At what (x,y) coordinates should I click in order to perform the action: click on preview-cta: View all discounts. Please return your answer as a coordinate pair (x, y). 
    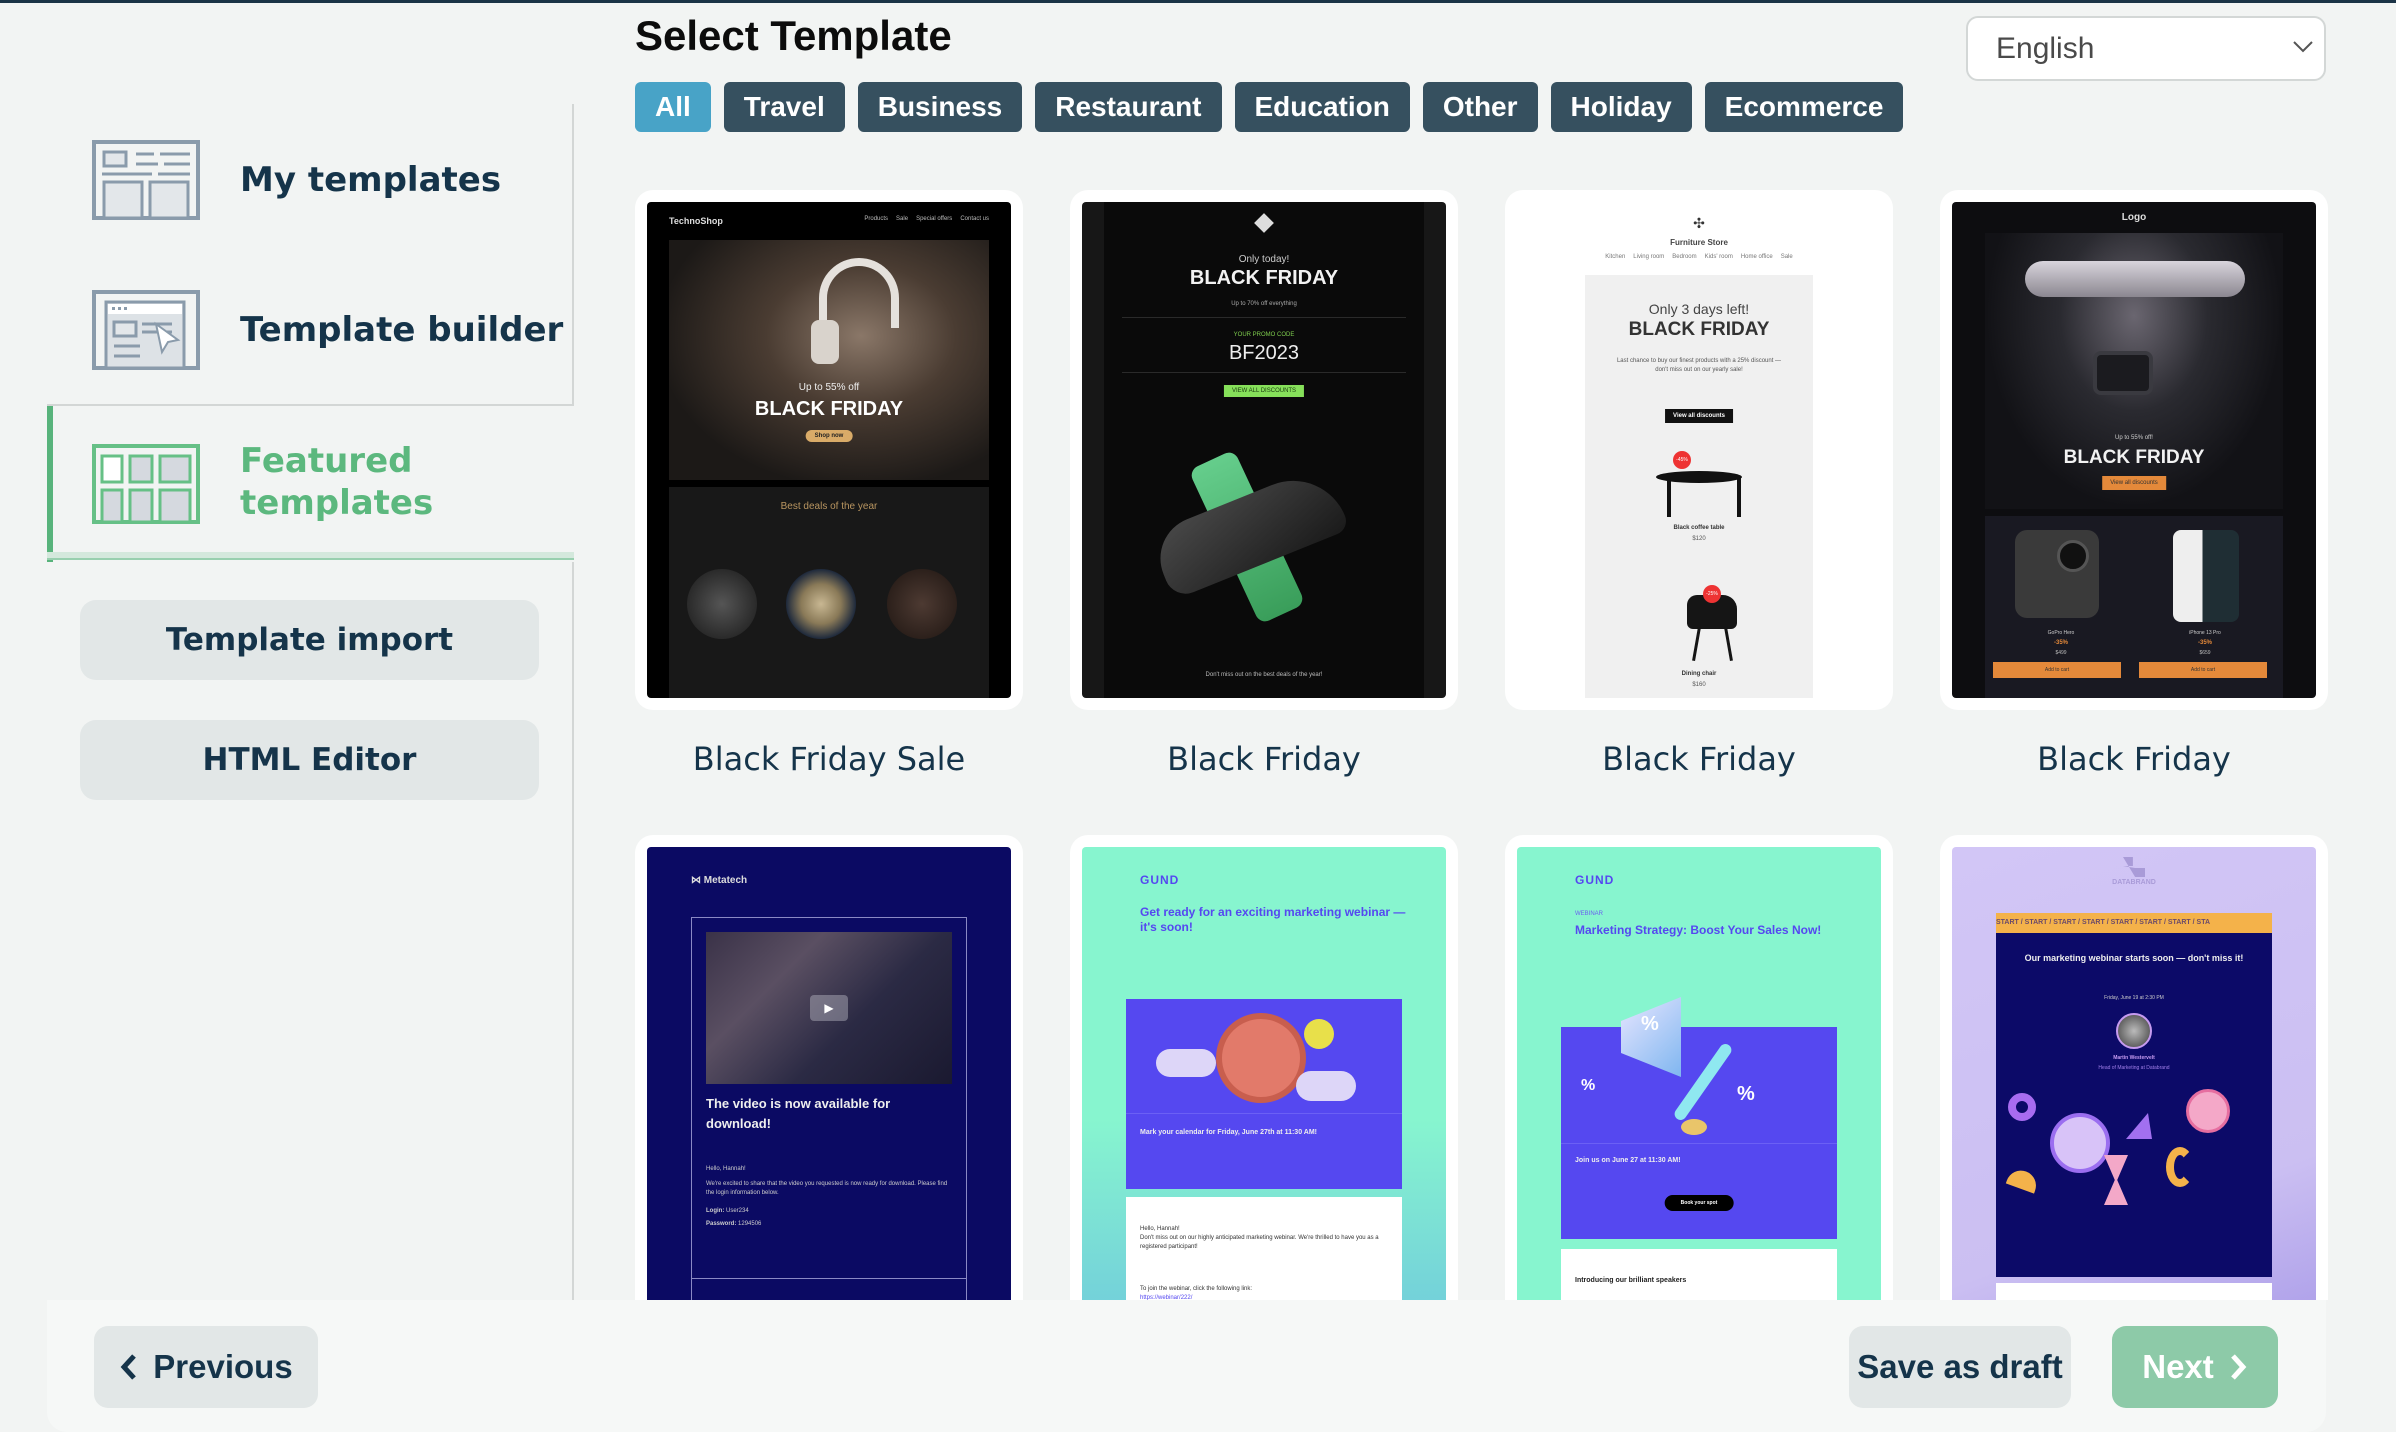
    Looking at the image, I should click on (1699, 416).